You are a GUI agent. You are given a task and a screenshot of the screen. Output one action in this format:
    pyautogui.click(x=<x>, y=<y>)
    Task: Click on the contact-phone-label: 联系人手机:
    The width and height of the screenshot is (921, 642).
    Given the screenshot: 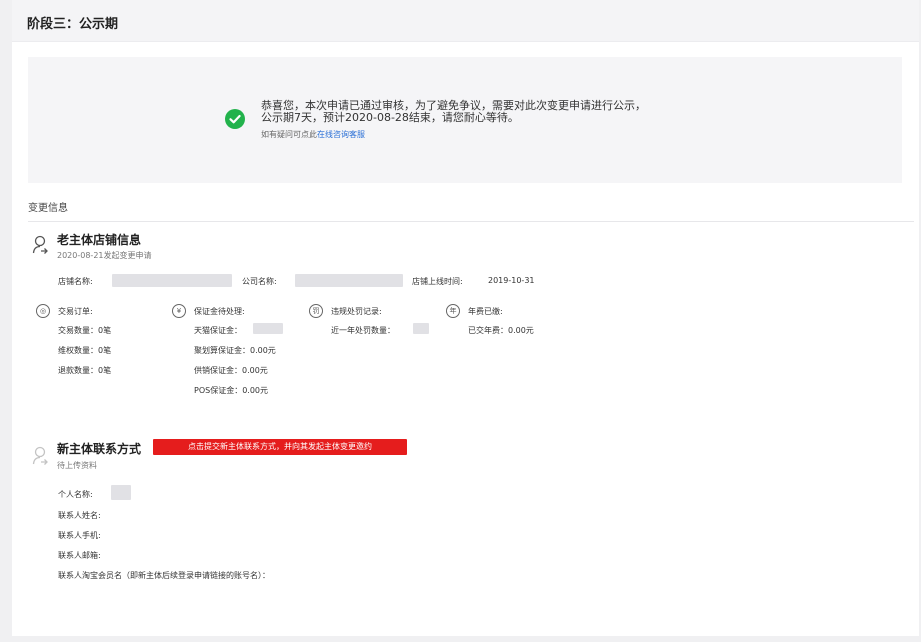 What is the action you would take?
    pyautogui.click(x=79, y=535)
    